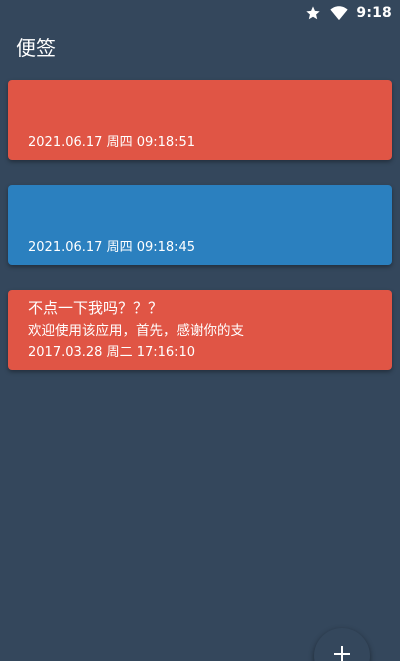  Describe the element at coordinates (374, 13) in the screenshot. I see `status-time: 9:18` at that location.